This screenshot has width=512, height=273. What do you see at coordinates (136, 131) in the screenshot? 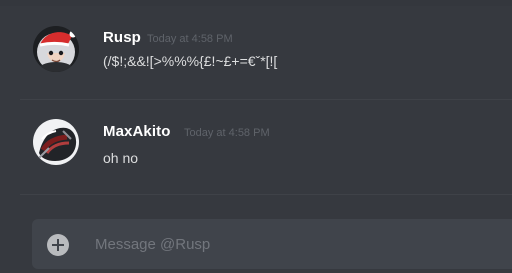
I see `message-author: MaxAkito` at bounding box center [136, 131].